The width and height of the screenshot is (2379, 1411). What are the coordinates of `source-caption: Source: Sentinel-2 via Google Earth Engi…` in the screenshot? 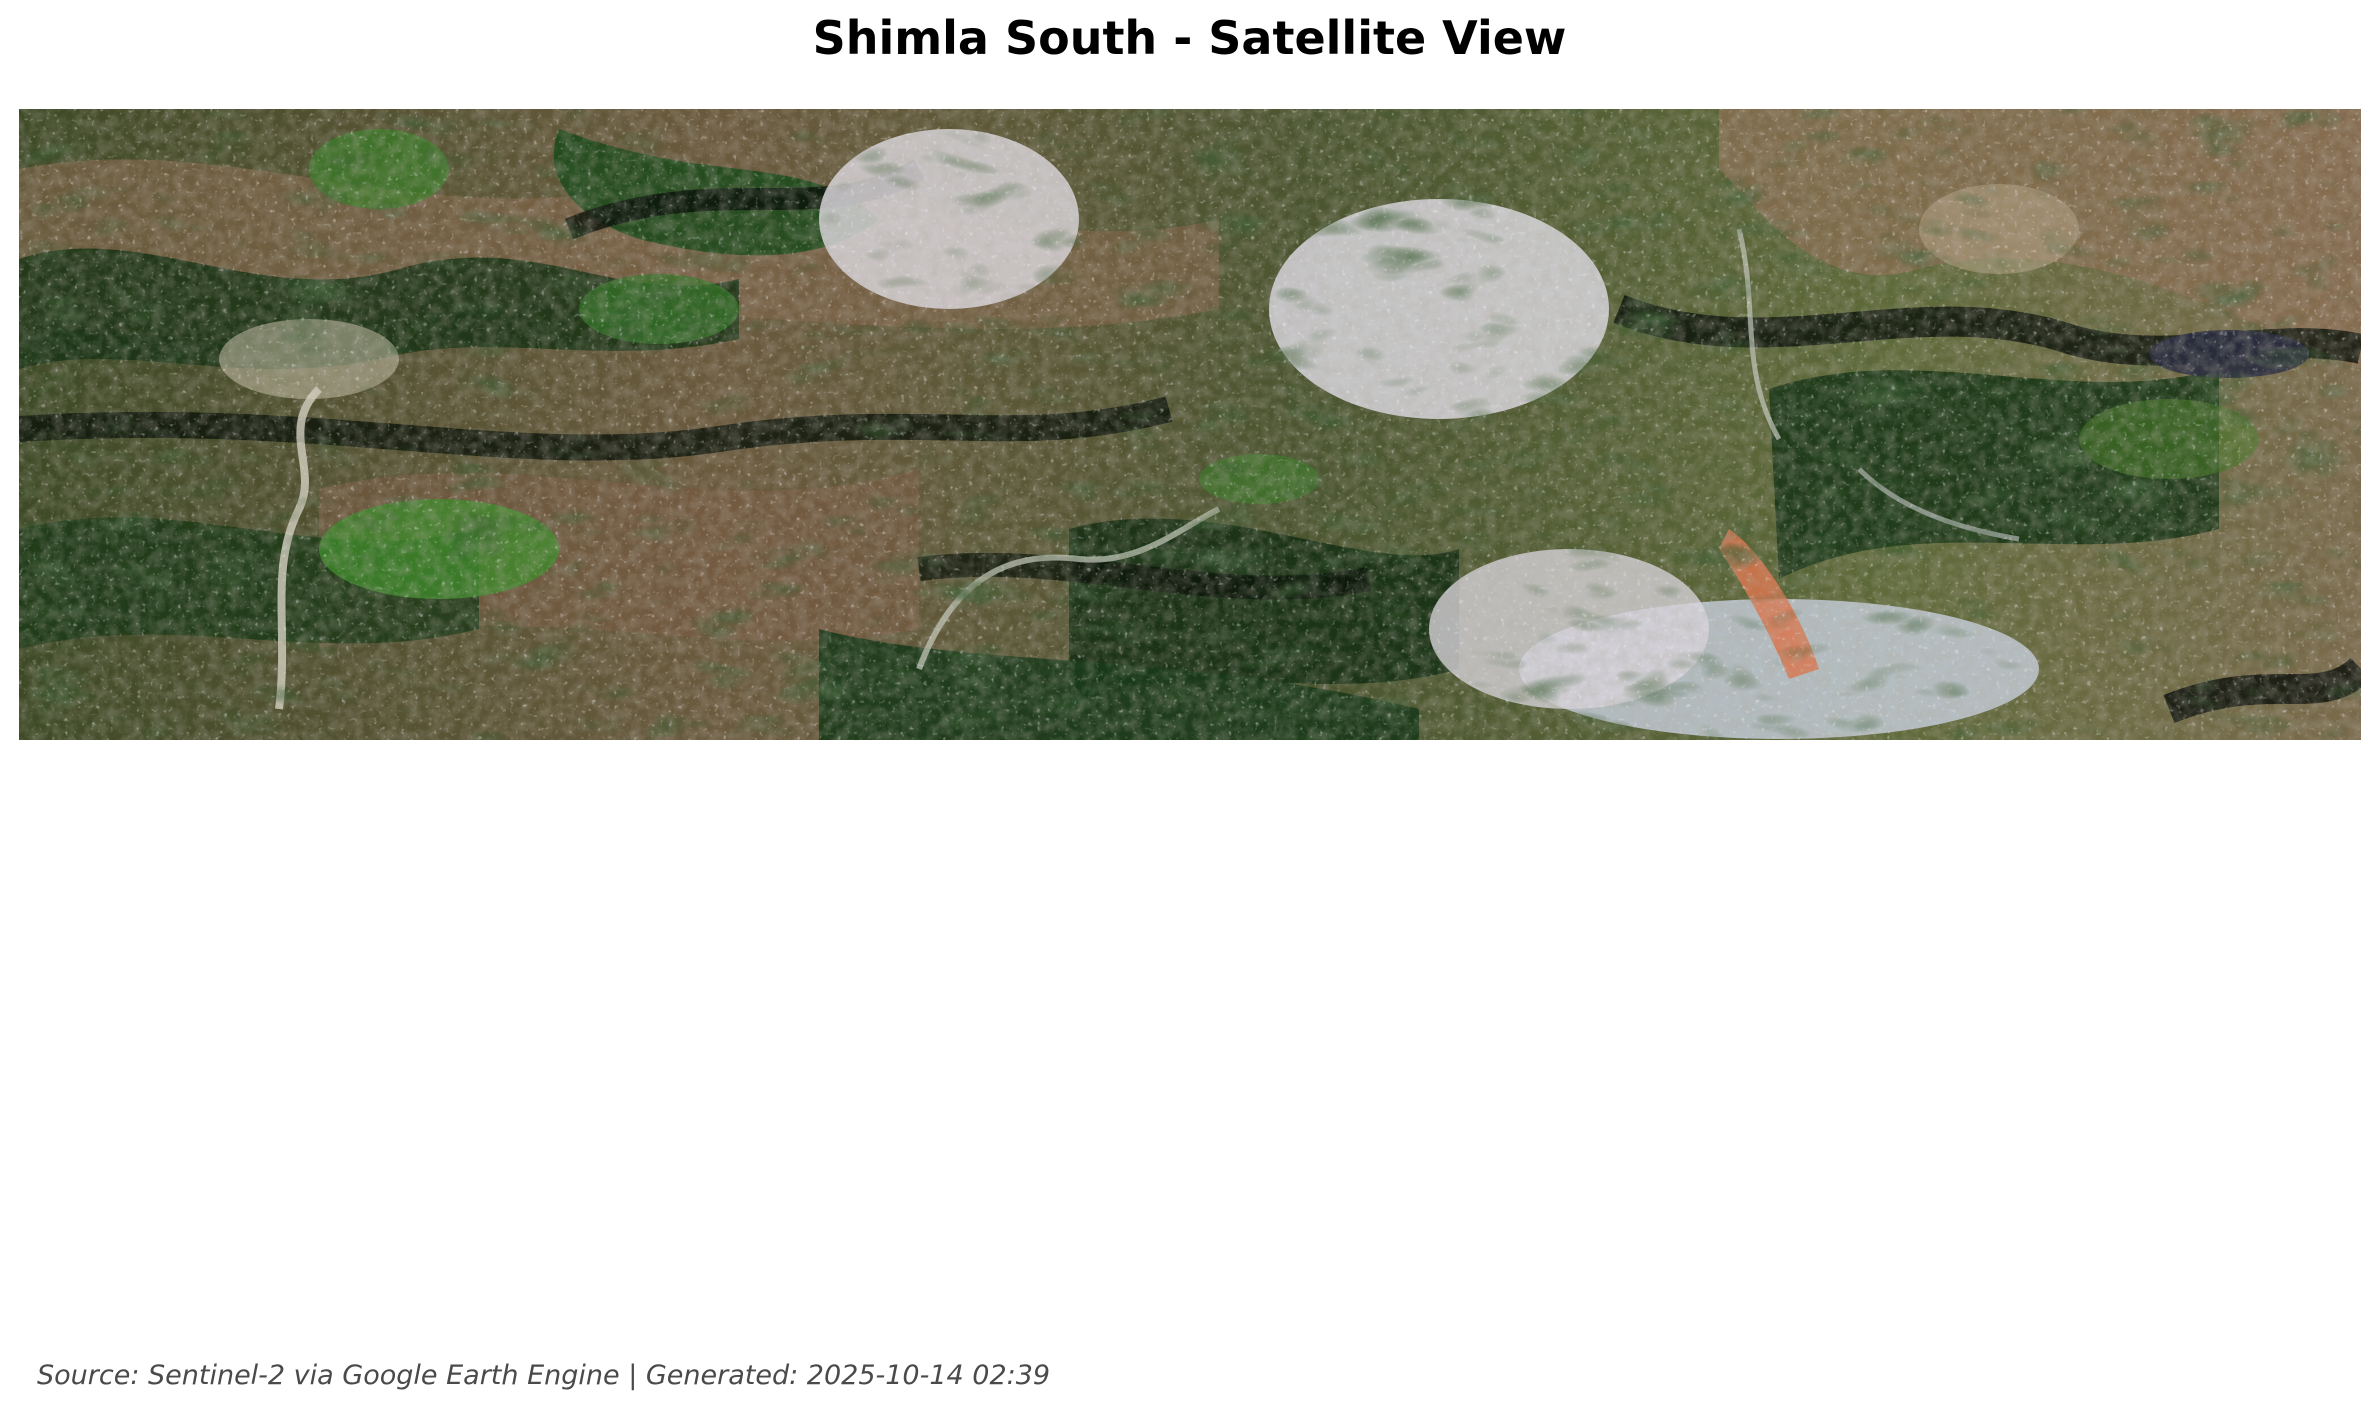 It's located at (544, 1375).